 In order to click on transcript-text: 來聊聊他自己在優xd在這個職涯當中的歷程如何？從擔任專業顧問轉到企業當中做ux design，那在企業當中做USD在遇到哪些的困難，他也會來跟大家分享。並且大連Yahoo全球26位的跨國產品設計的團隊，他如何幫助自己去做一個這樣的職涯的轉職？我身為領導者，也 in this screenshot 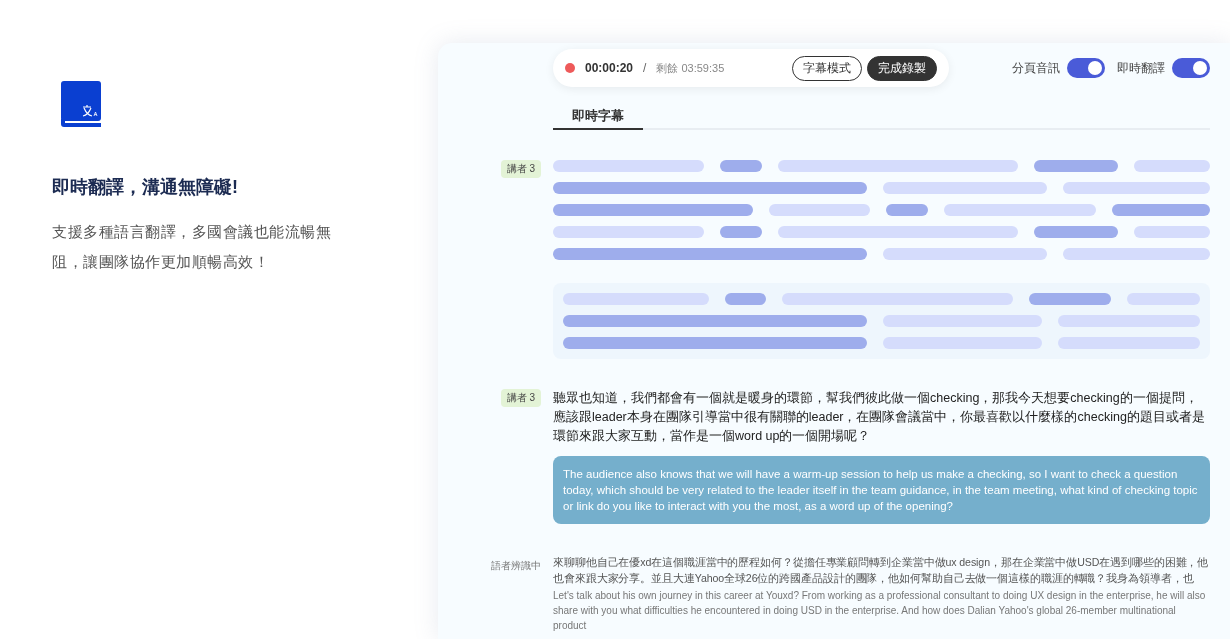, I will do `click(881, 570)`.